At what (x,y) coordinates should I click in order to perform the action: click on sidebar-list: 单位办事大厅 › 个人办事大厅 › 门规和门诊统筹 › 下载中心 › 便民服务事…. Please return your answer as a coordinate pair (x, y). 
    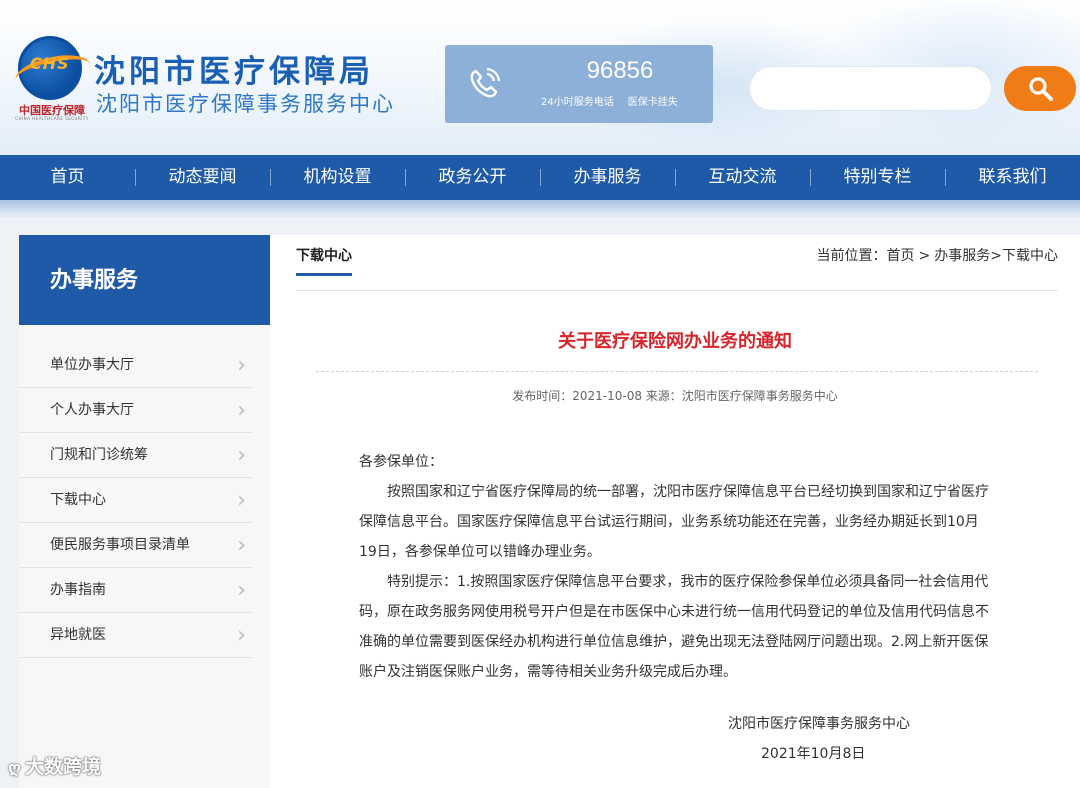
    Looking at the image, I should click on (144, 500).